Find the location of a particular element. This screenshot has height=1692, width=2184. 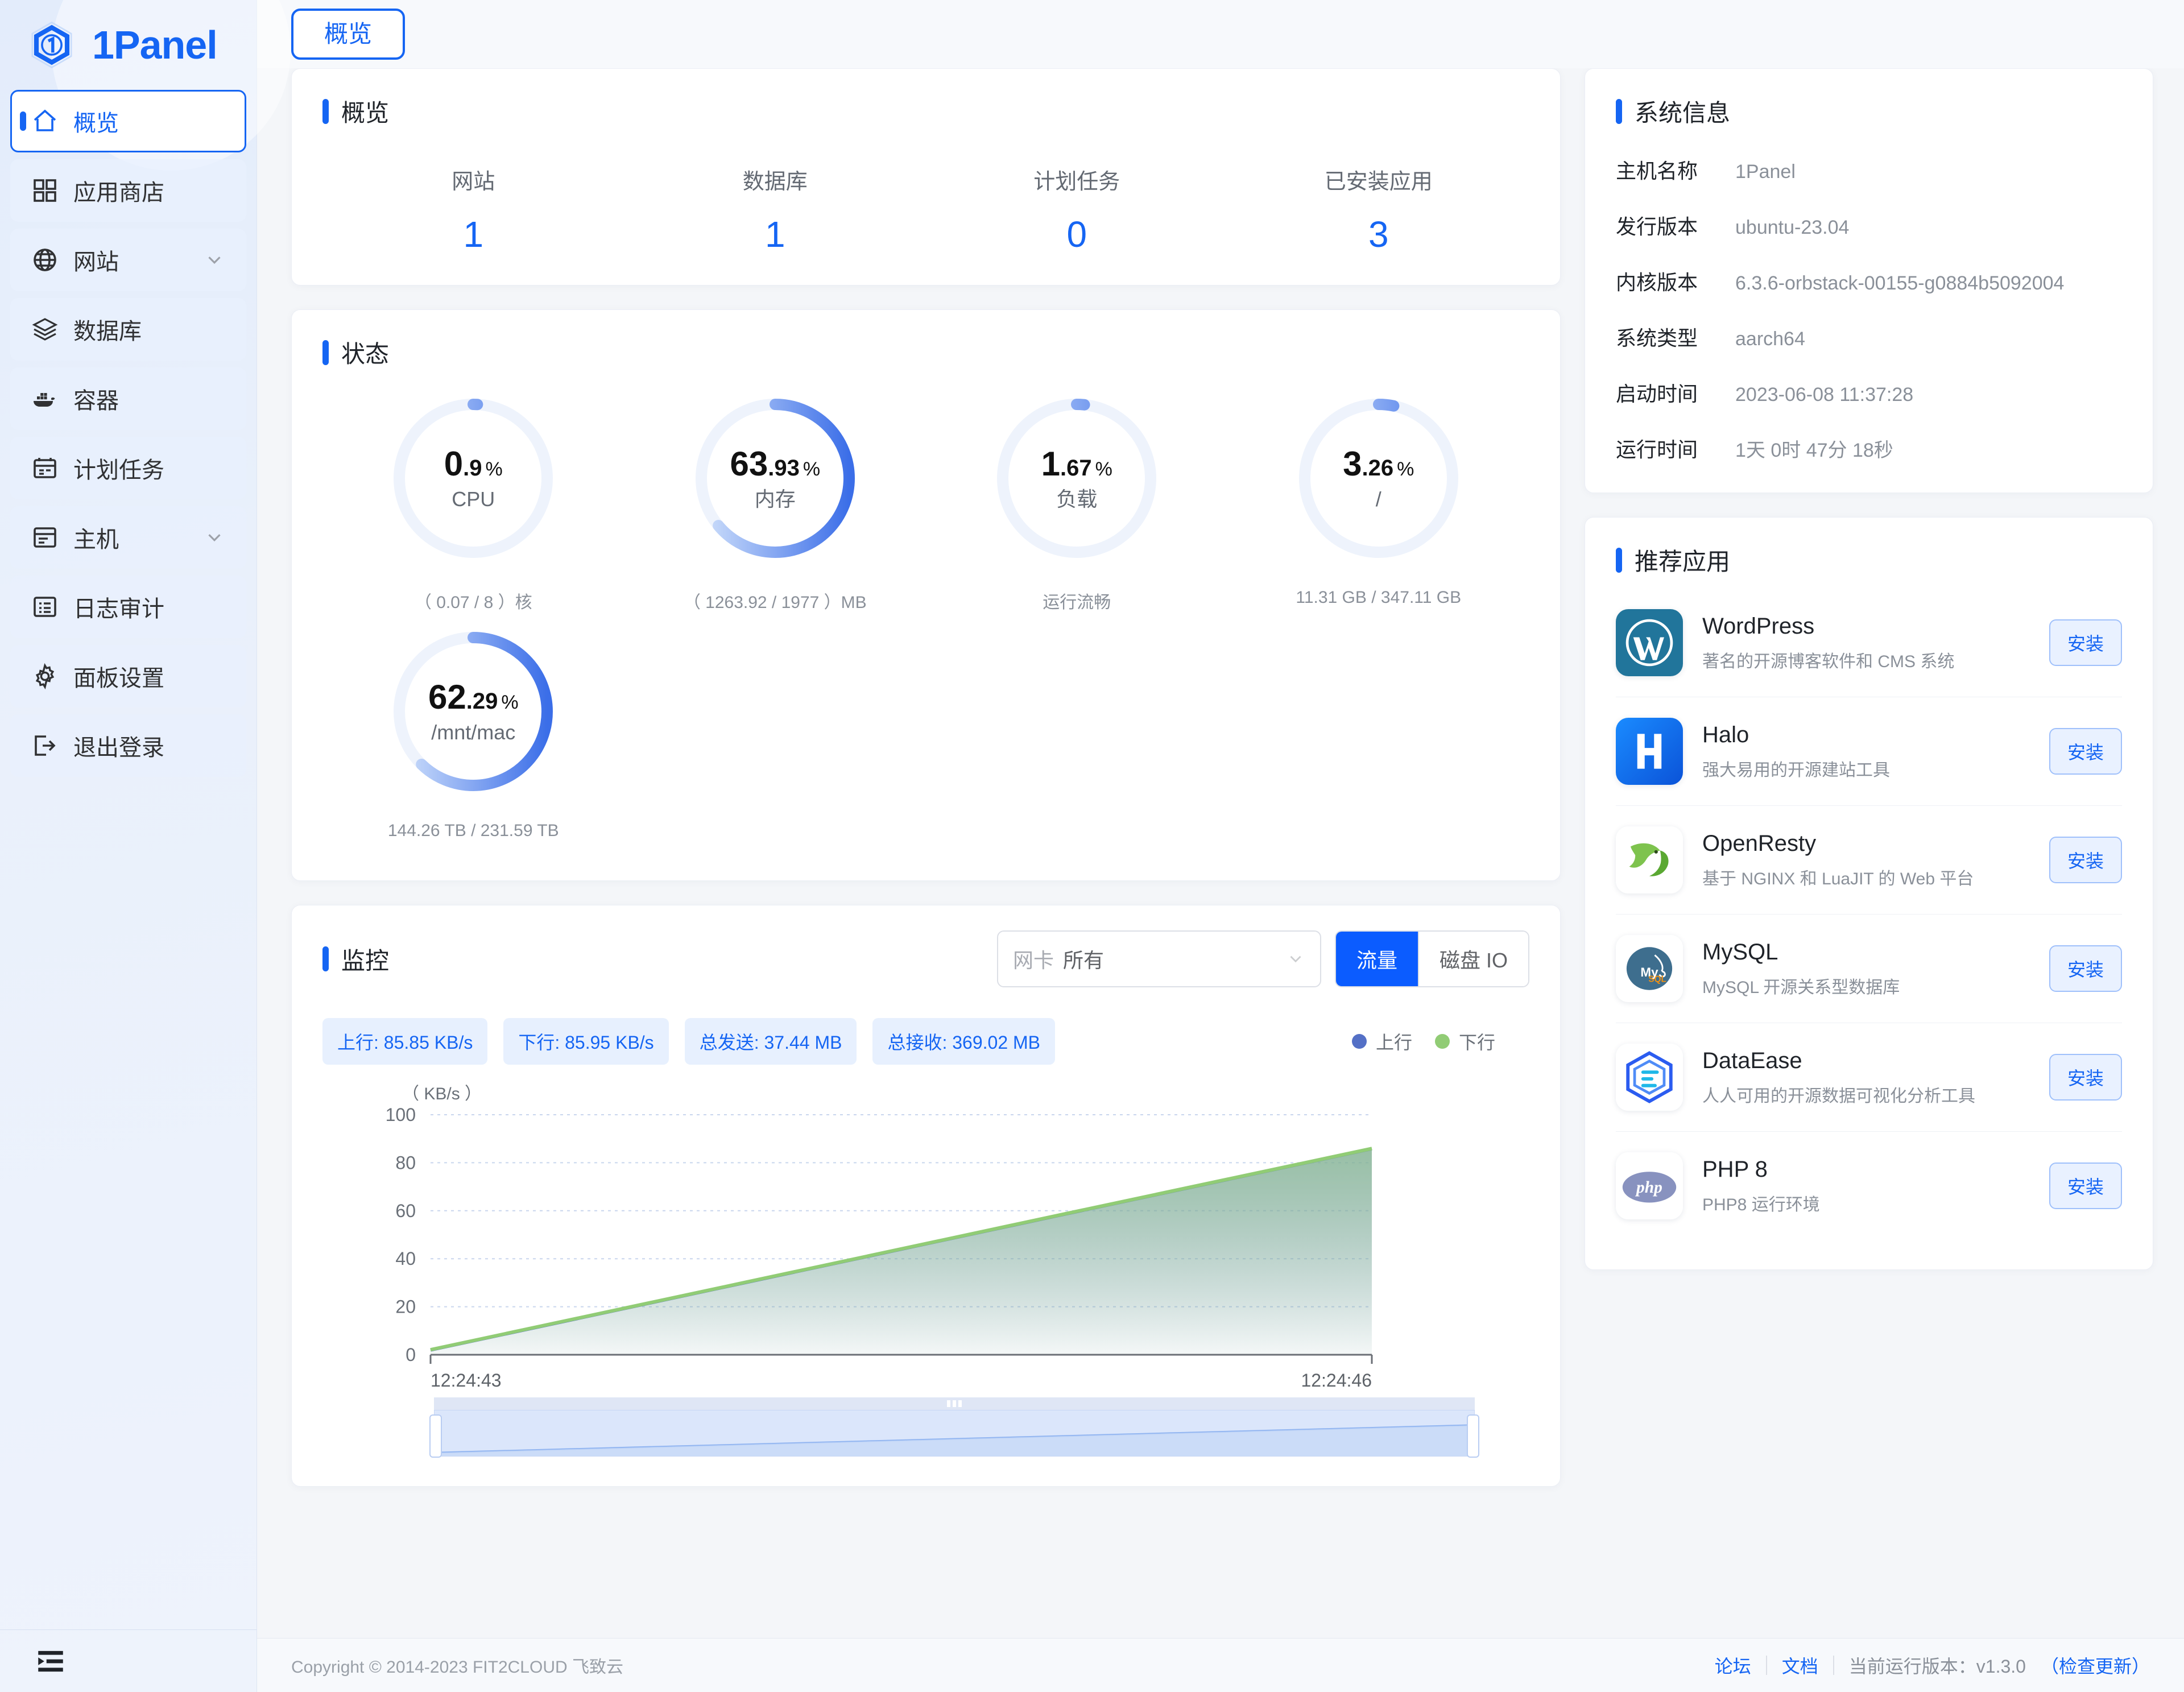

gauge-name: CPU is located at coordinates (473, 499).